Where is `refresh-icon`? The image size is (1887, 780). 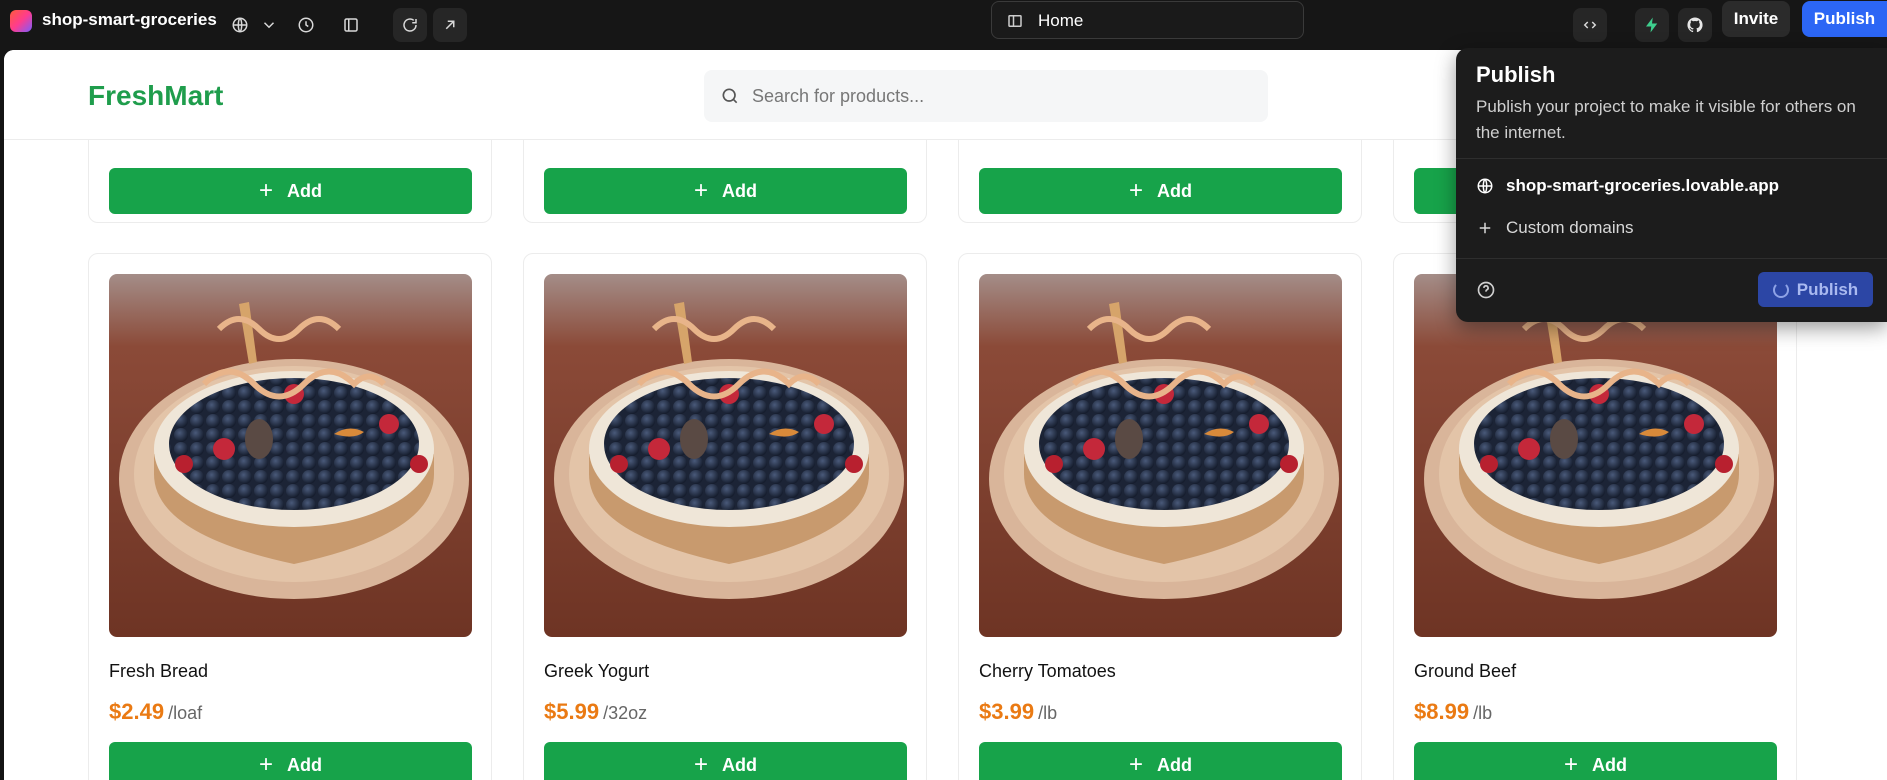 refresh-icon is located at coordinates (410, 25).